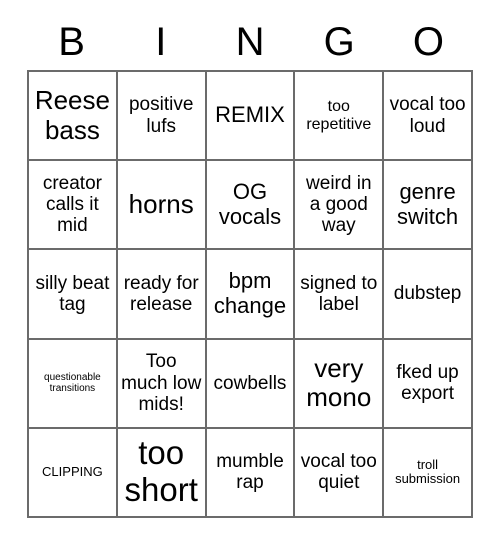  I want to click on bingo-cell: ready for release, so click(162, 295).